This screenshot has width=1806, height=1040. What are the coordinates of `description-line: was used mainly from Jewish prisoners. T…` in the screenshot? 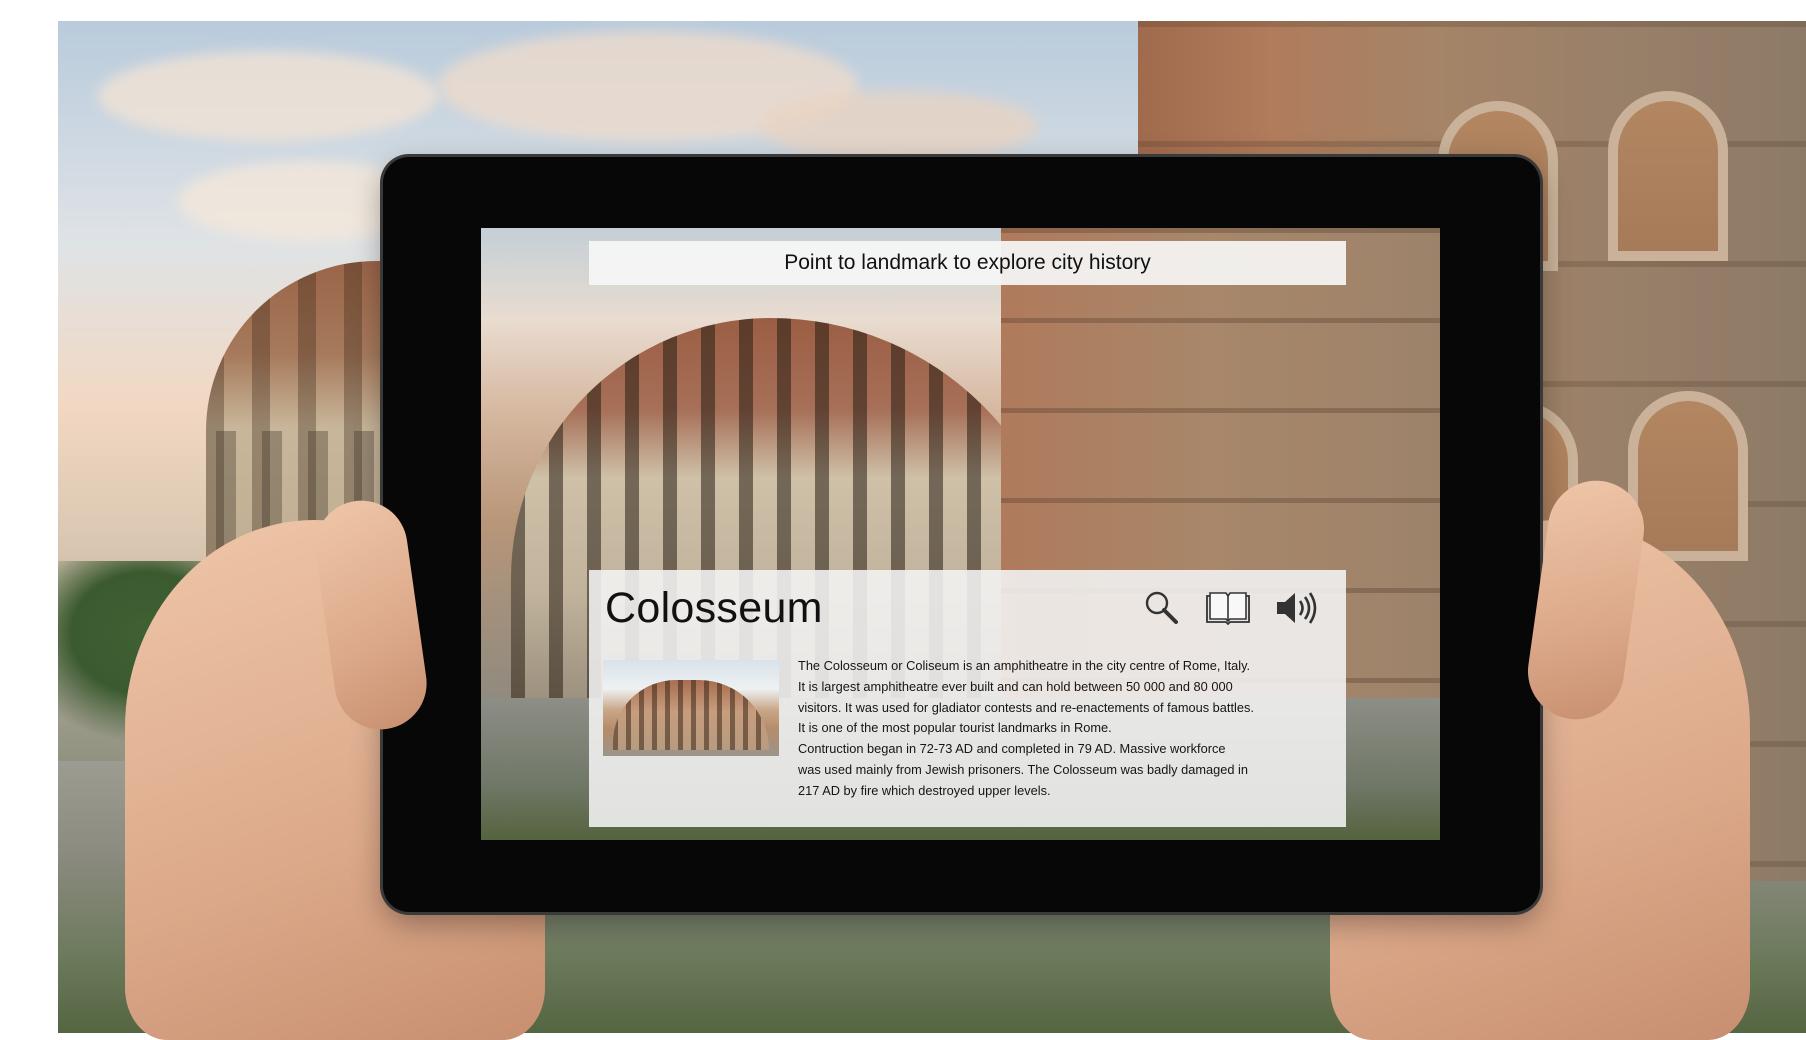 It's located at (1023, 769).